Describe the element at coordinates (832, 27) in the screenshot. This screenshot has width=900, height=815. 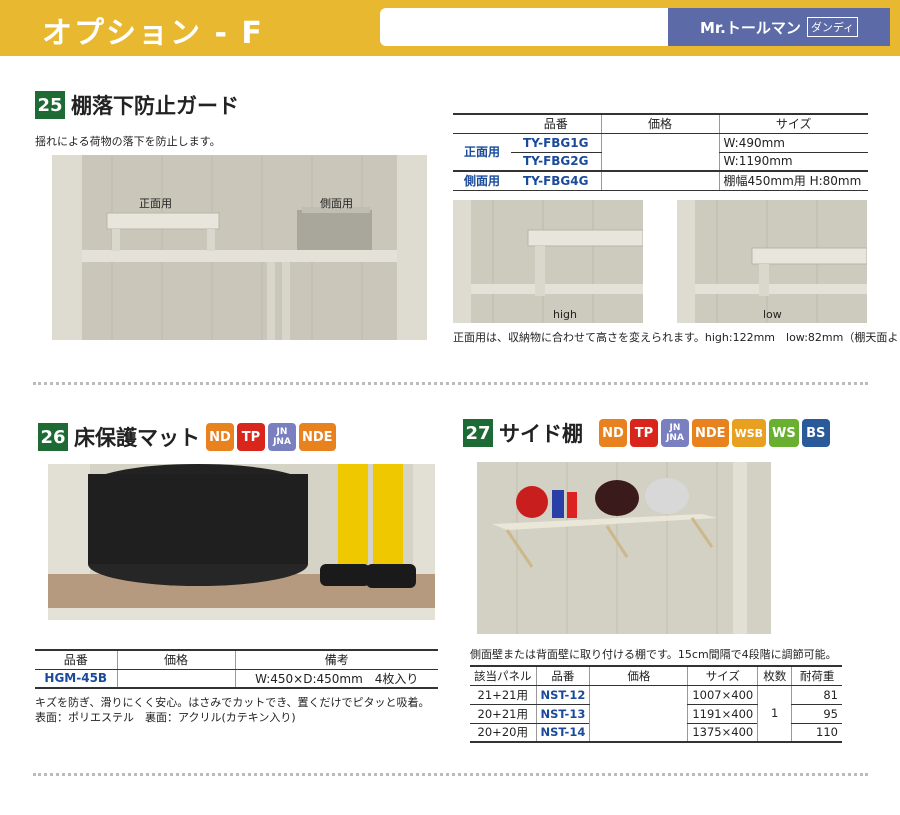
I see `brand-sub: ダンディ` at that location.